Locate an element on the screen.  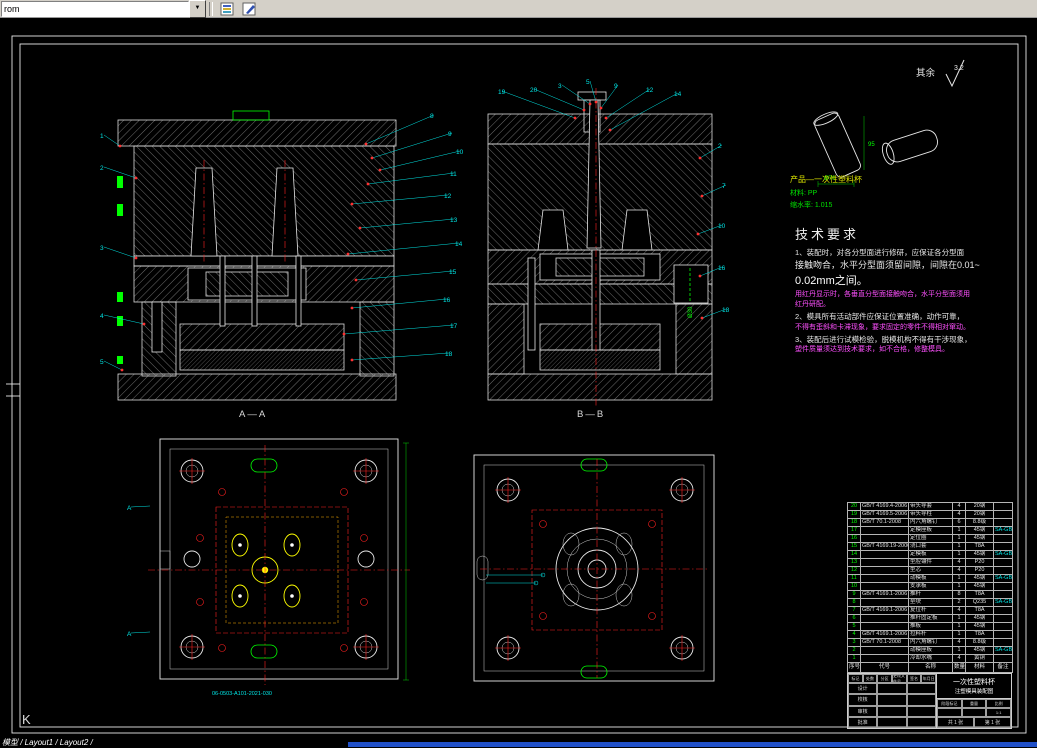
drawing-subtitle: 注塑模具装配图 is located at coordinates (974, 692).